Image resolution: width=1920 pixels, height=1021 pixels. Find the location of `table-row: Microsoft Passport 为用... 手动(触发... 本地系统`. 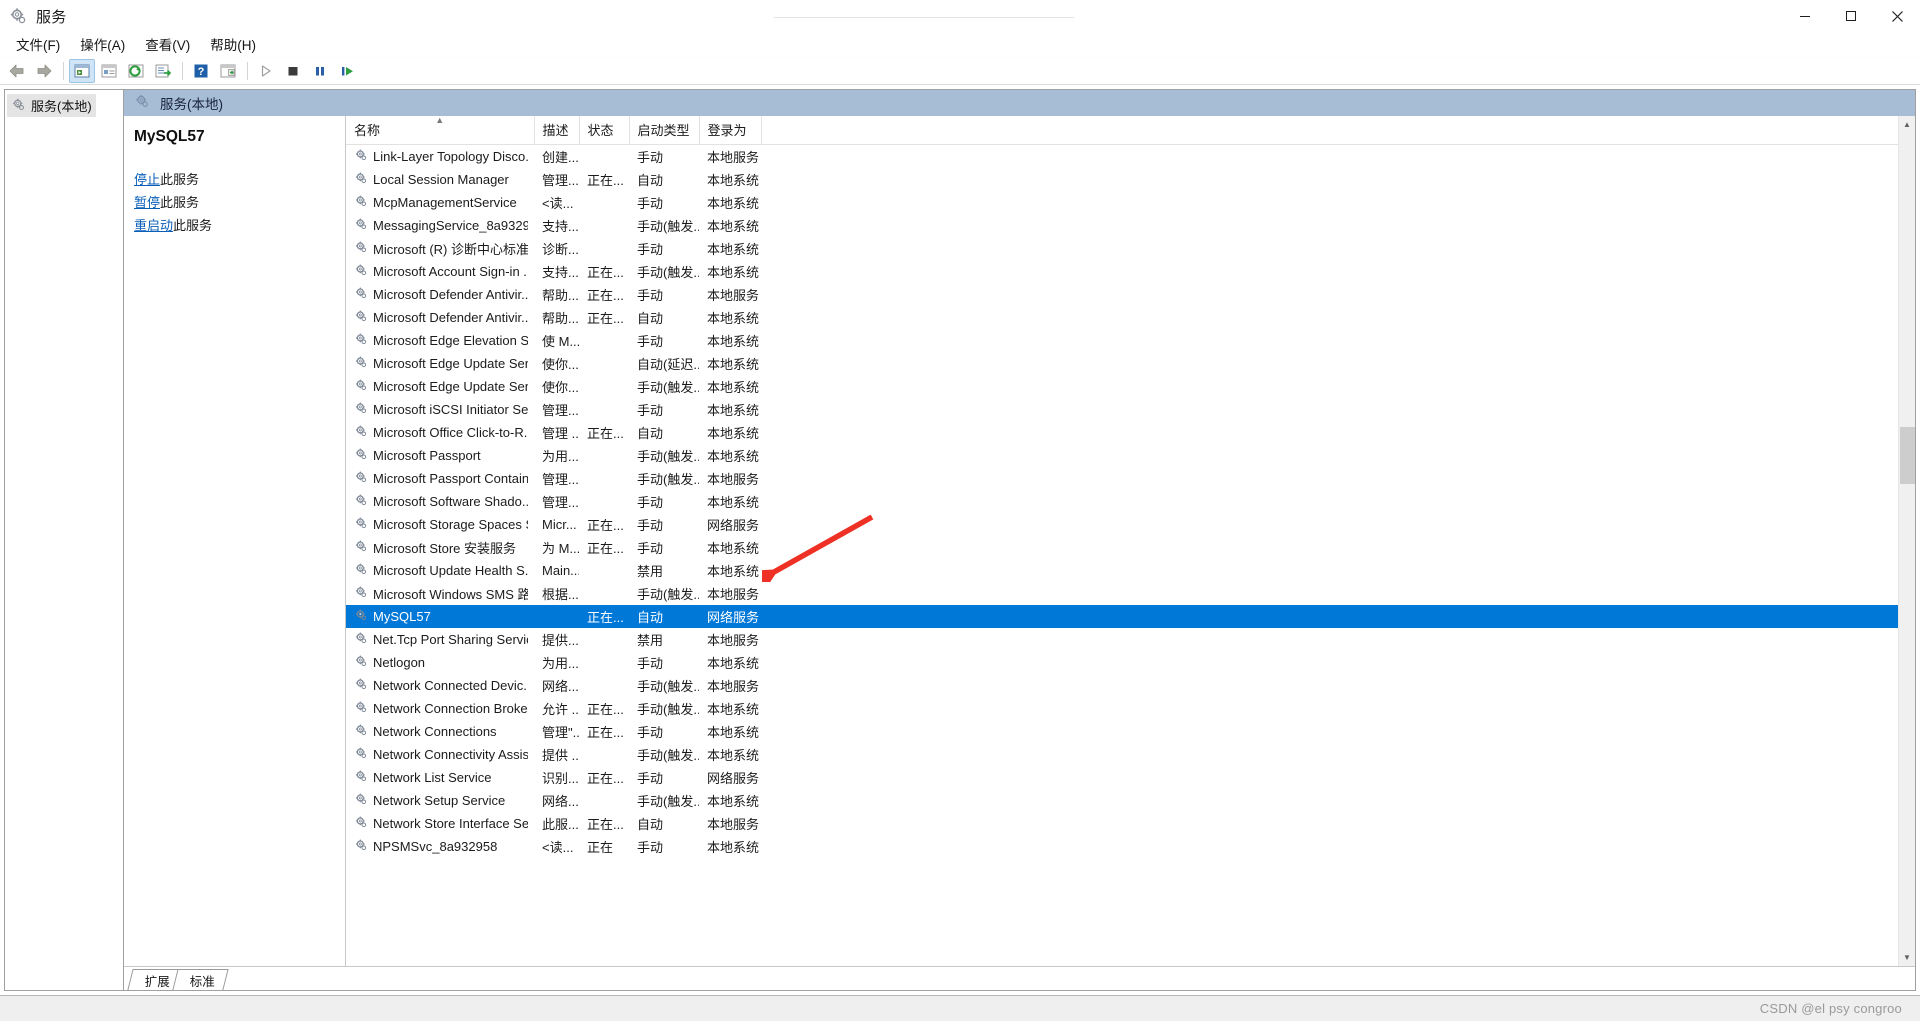

table-row: Microsoft Passport 为用... 手动(触发... 本地系统 is located at coordinates (1130, 455).